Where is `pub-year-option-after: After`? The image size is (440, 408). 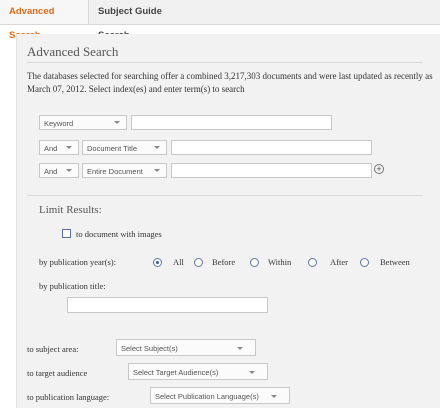 pub-year-option-after: After is located at coordinates (339, 262).